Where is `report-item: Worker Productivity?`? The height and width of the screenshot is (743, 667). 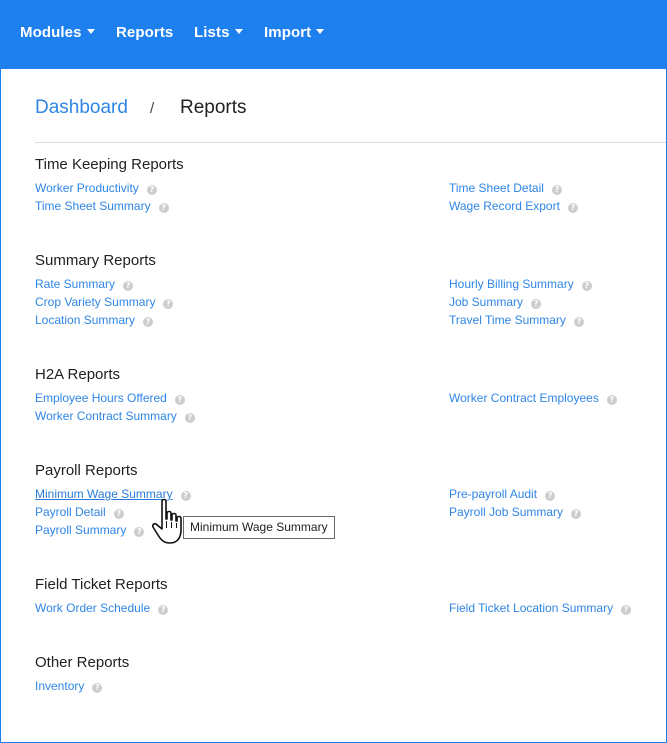 report-item: Worker Productivity? is located at coordinates (102, 188).